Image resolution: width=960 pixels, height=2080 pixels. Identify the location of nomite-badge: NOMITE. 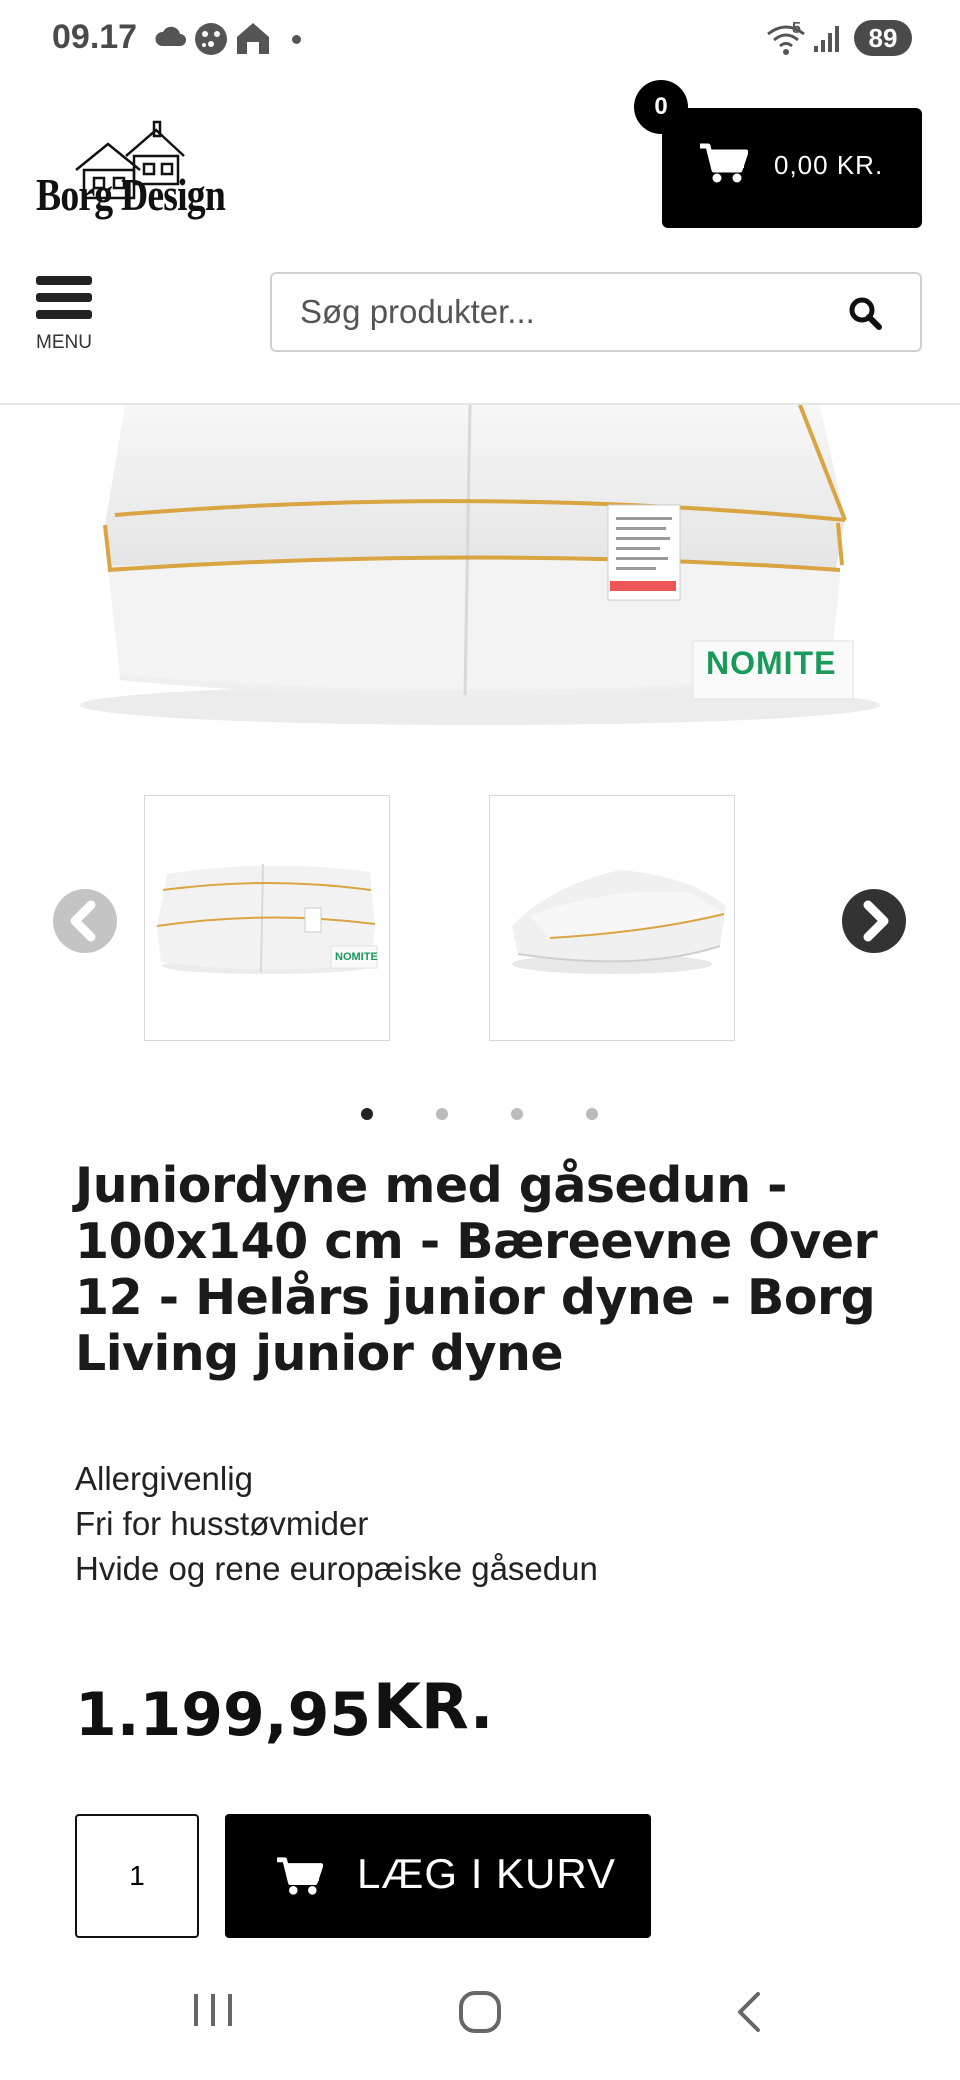
(771, 663).